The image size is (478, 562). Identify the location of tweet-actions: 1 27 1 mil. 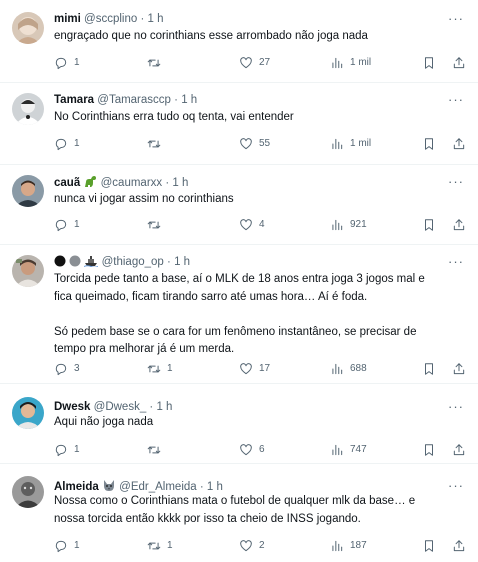
(264, 63).